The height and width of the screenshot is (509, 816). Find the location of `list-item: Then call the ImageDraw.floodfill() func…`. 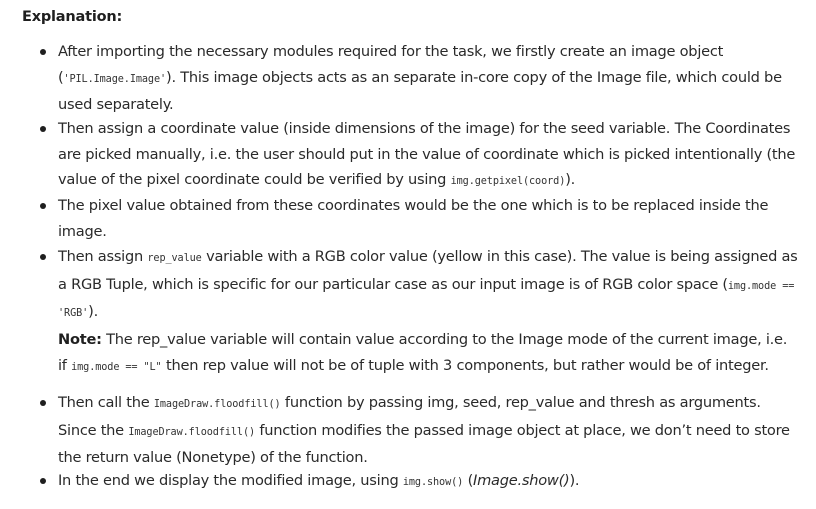

list-item: Then call the ImageDraw.floodfill() func… is located at coordinates (419, 430).